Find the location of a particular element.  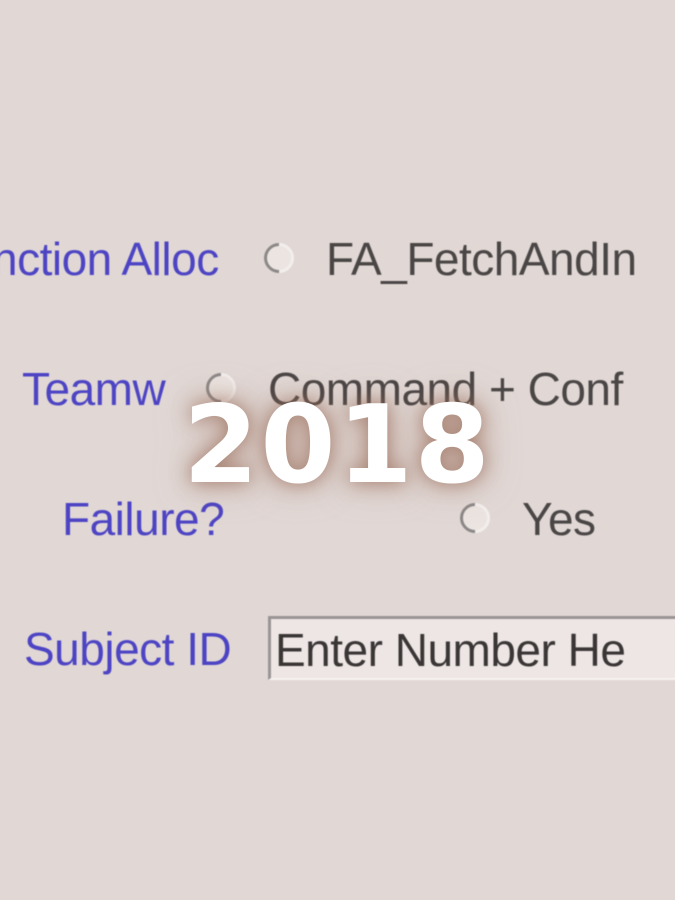

year-overlay: 2018 is located at coordinates (337, 445).